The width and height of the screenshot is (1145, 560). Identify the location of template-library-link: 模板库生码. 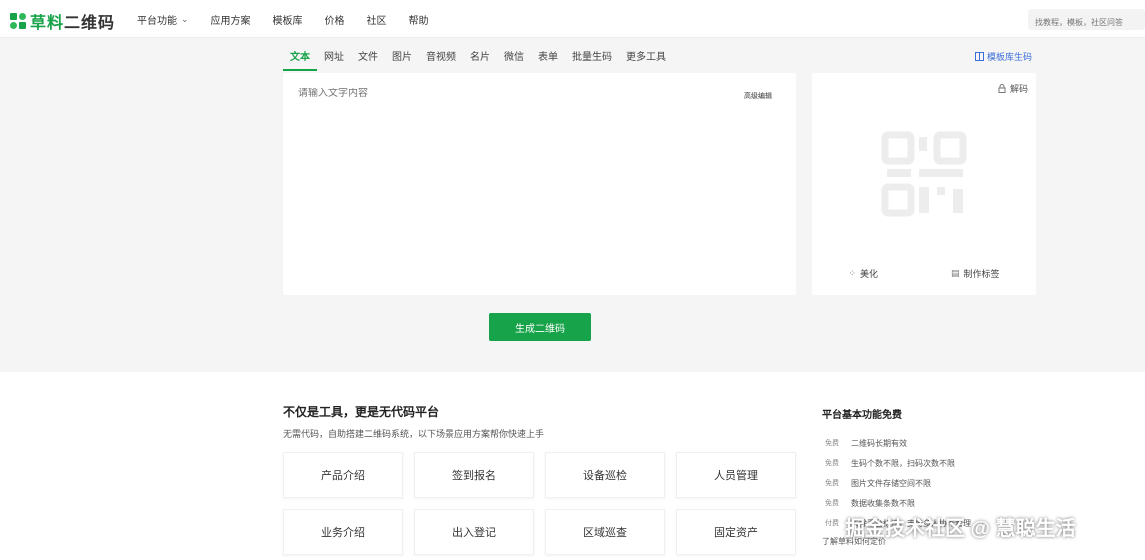
(1003, 56).